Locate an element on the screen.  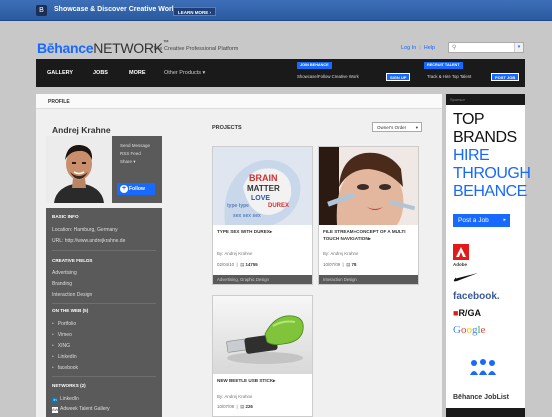
nav-gallery: GALLERY is located at coordinates (60, 73).